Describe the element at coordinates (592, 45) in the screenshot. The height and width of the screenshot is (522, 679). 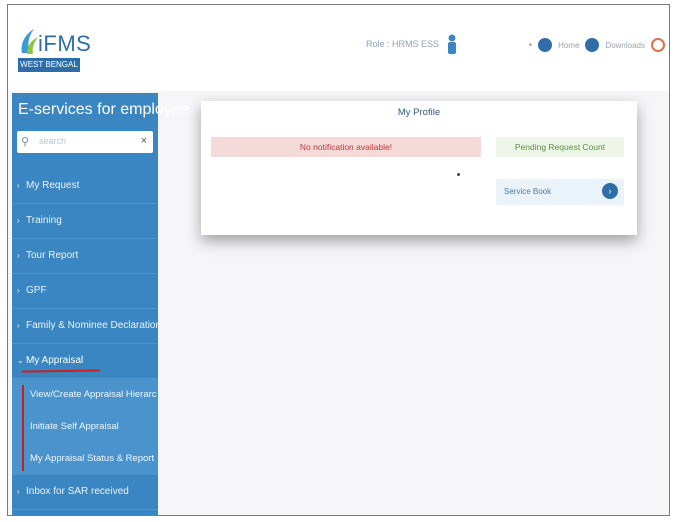
I see `downloads-icon` at that location.